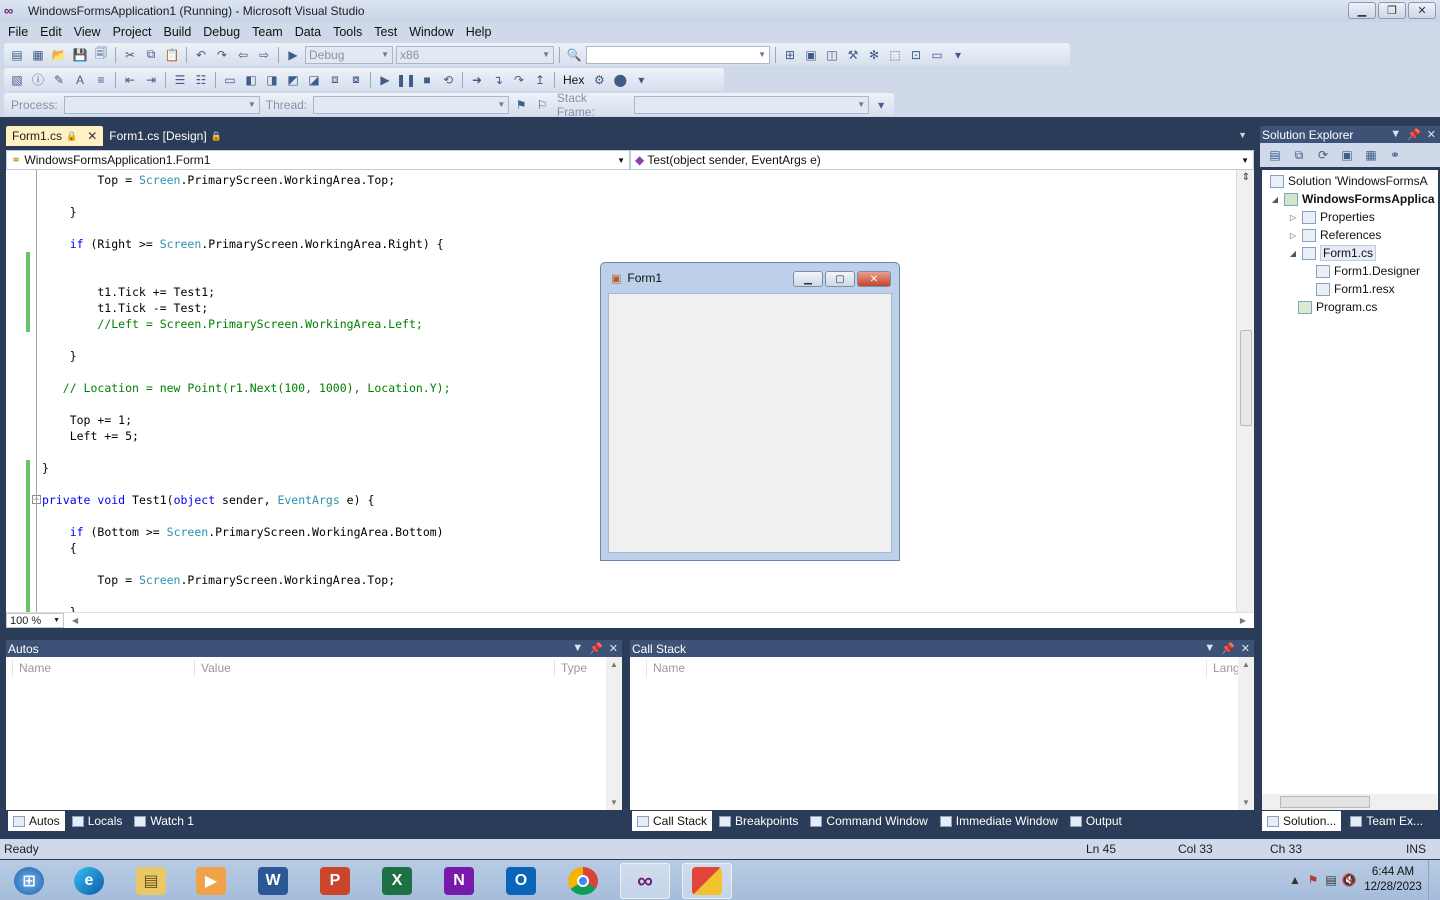 This screenshot has height=900, width=1440. I want to click on menu-project: Project, so click(132, 32).